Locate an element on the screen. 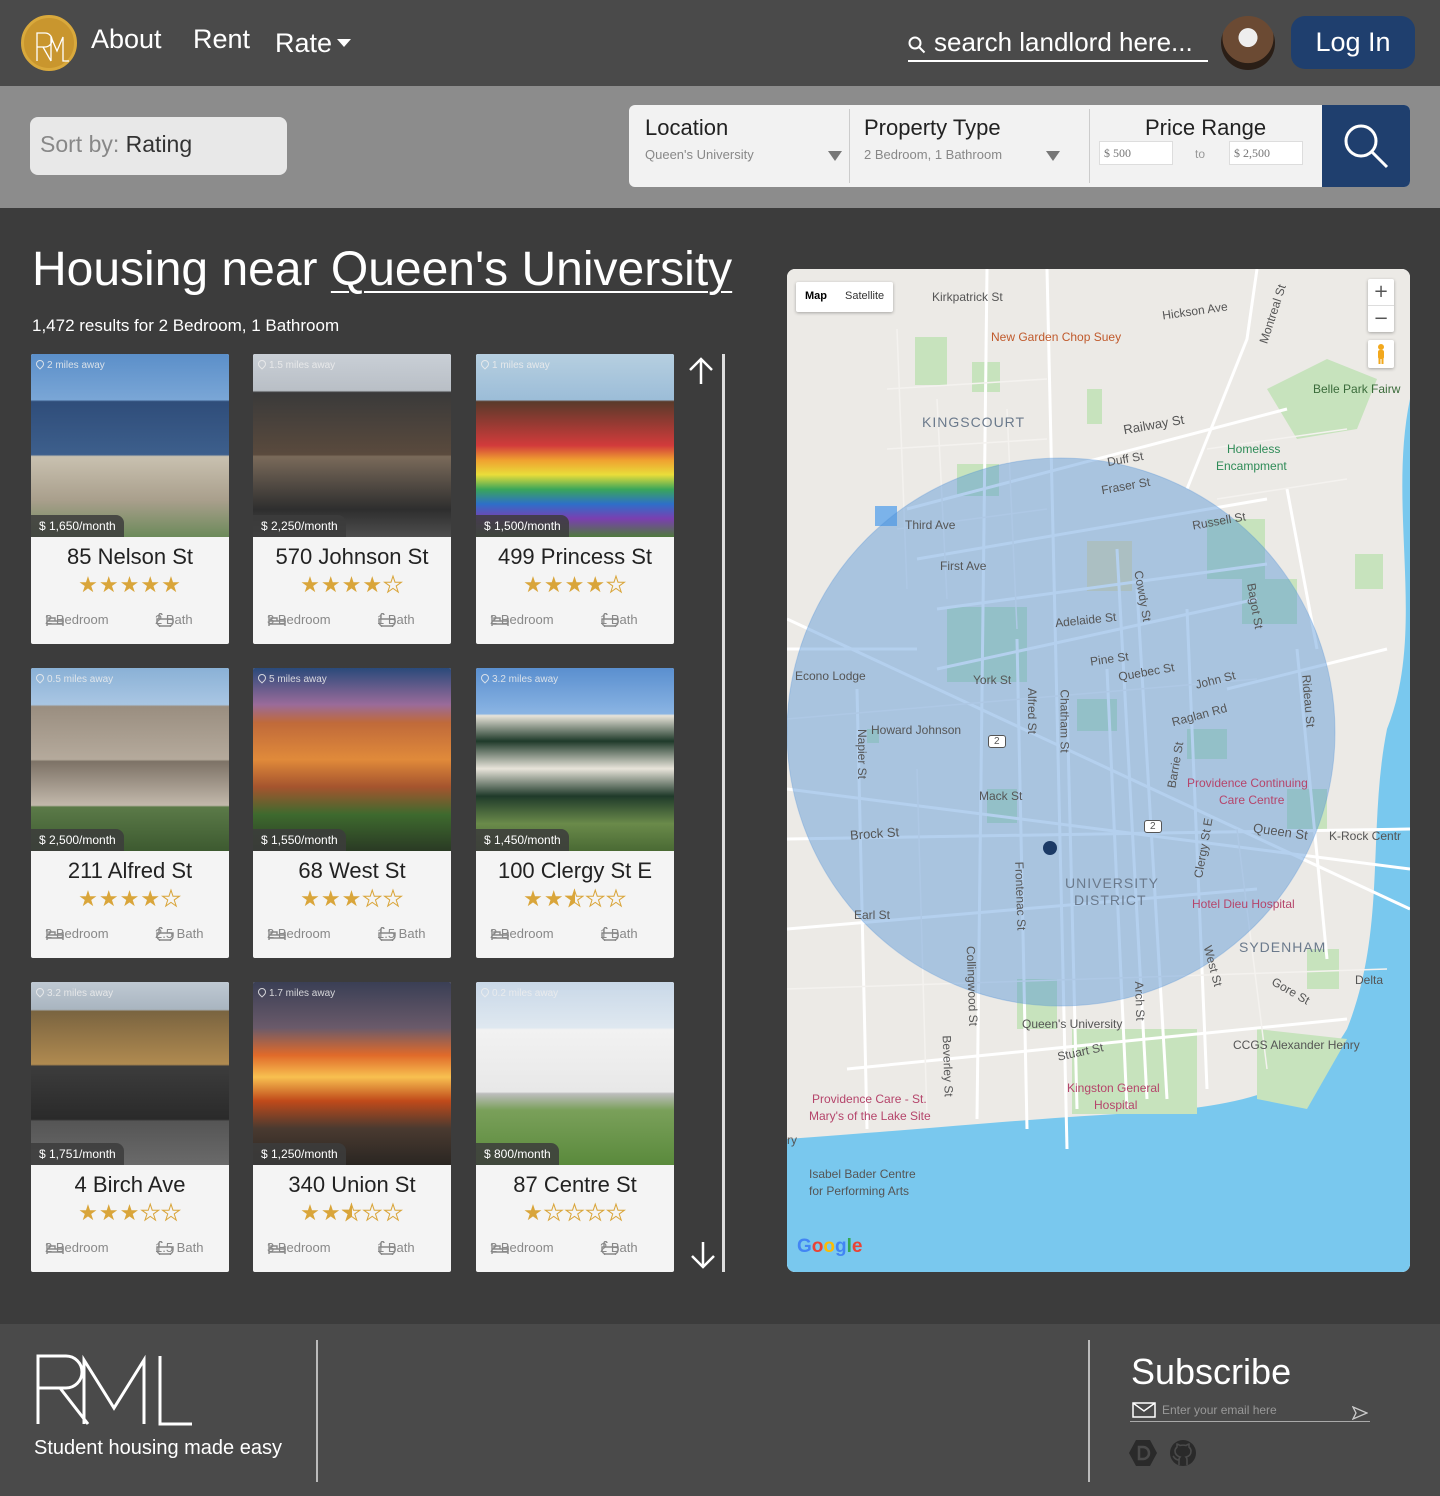  zoom-controls: + − is located at coordinates (1381, 305).